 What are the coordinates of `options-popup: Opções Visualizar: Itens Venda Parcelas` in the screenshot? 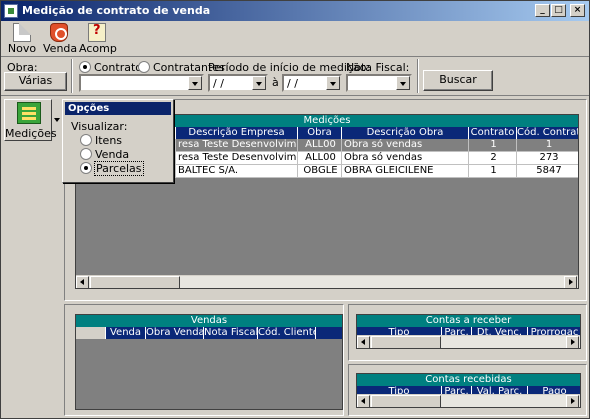 It's located at (118, 141).